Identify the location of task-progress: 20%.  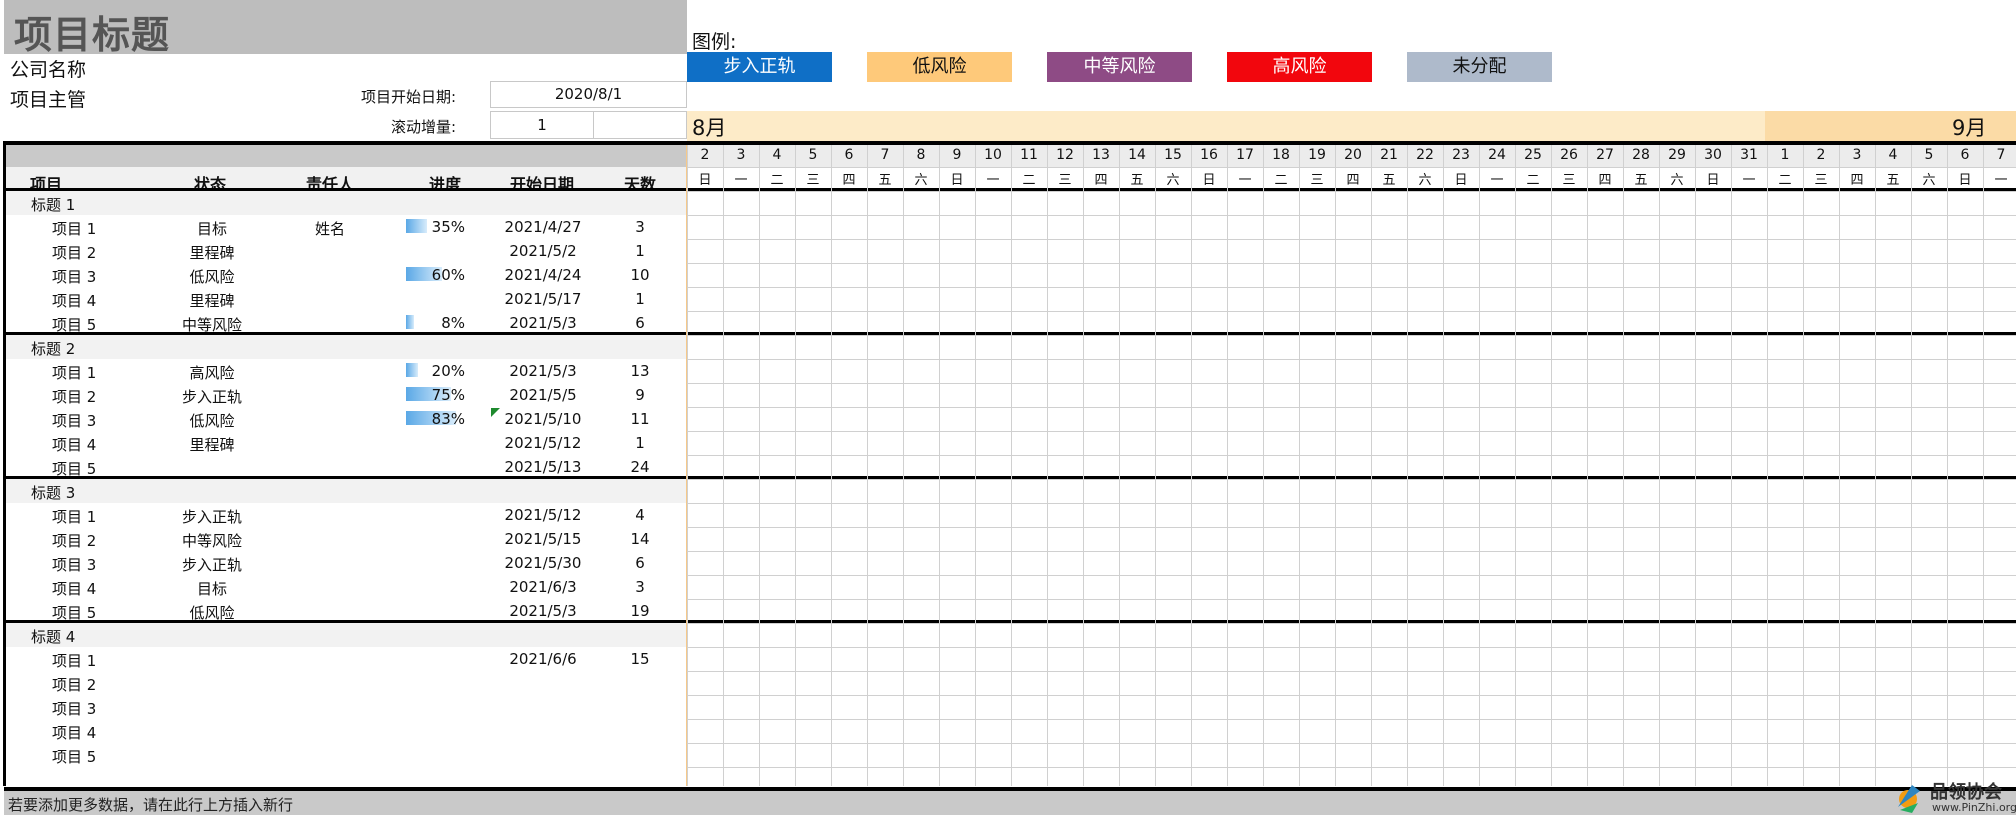
(435, 371).